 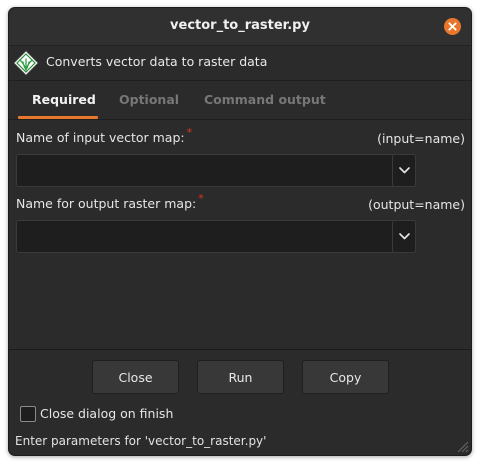 What do you see at coordinates (216, 170) in the screenshot?
I see `input-vector-map-combobox` at bounding box center [216, 170].